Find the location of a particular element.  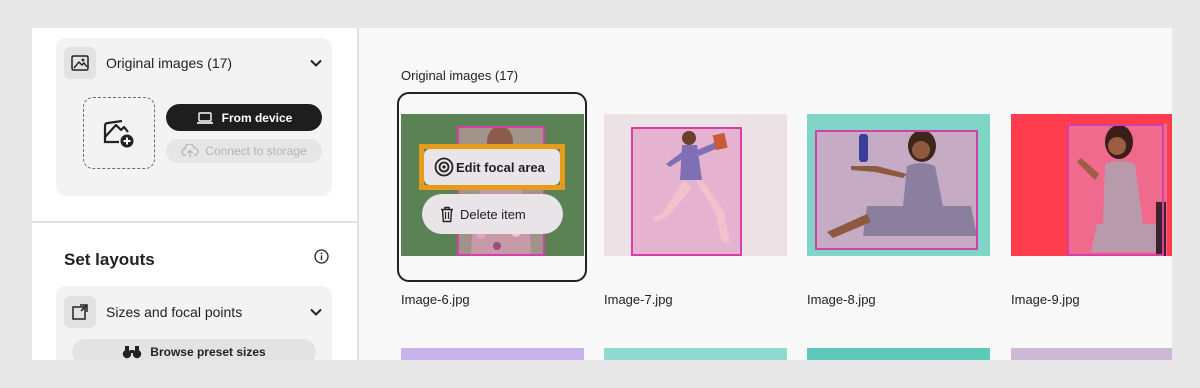

delete-item-button: Delete item is located at coordinates (492, 214).